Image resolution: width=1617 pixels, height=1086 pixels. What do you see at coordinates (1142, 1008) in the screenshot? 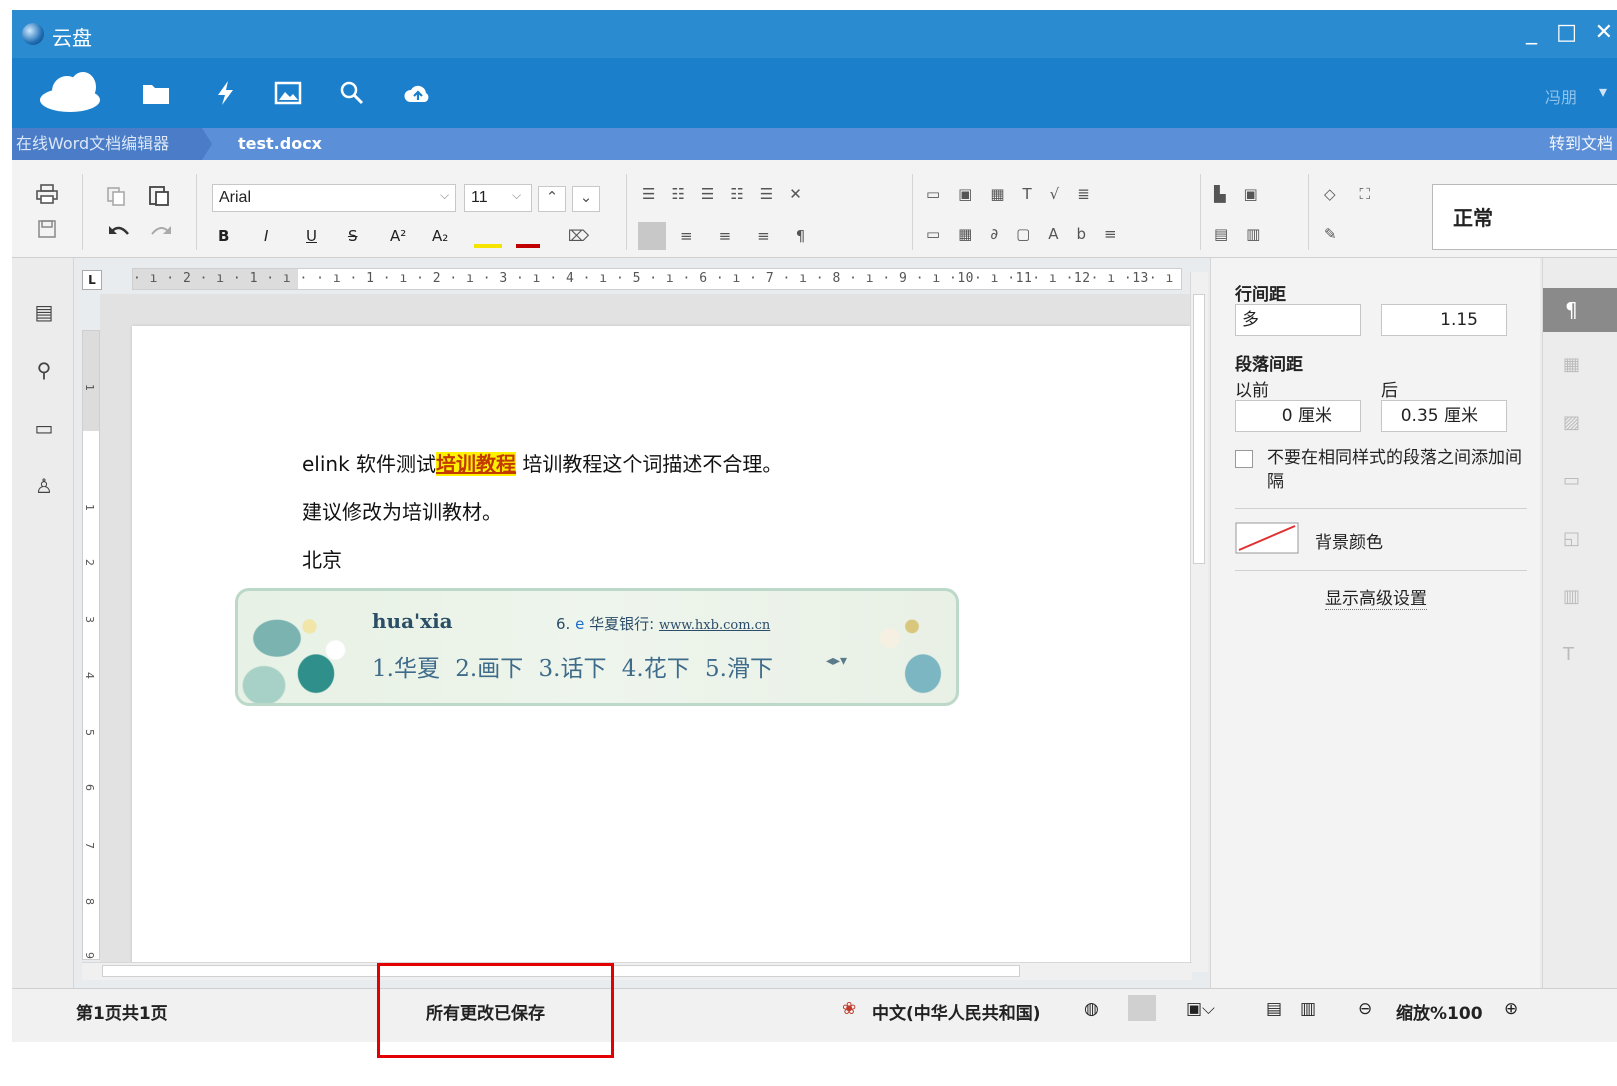
I see `track-changes-icon` at bounding box center [1142, 1008].